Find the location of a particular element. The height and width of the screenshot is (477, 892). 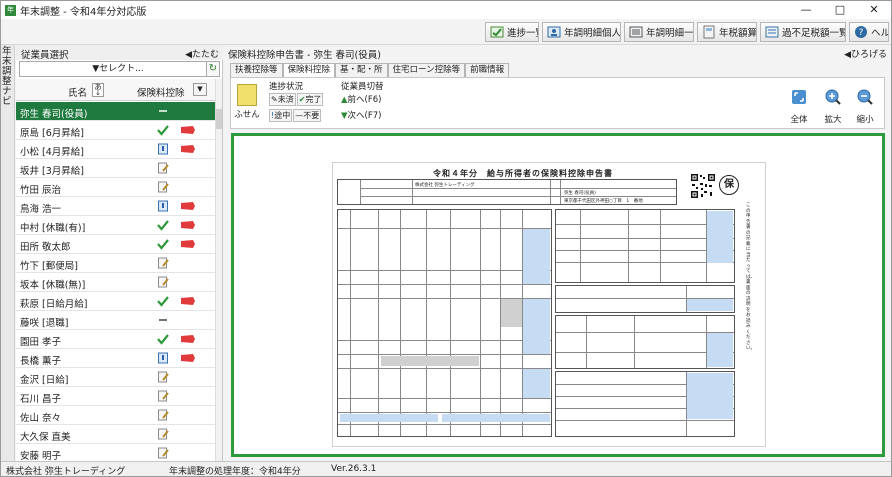

zoom-in-button: 拡大 is located at coordinates (833, 106).